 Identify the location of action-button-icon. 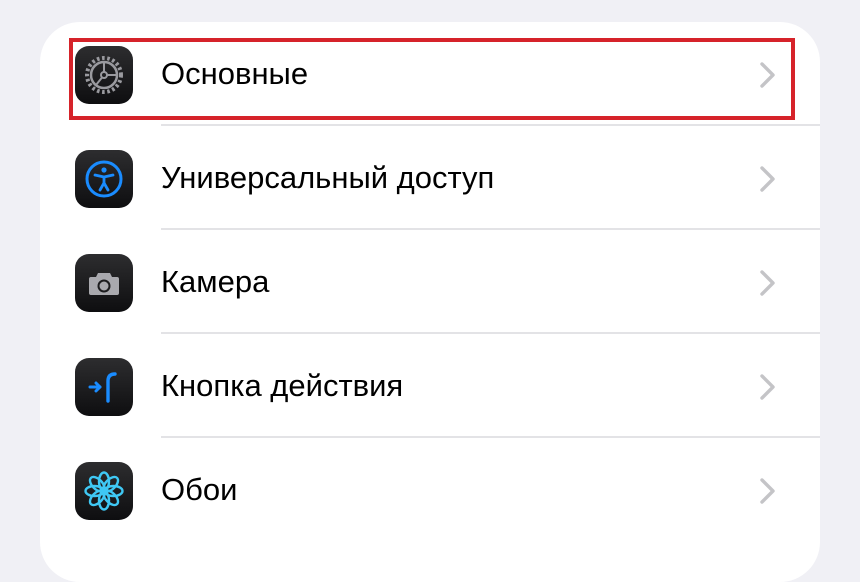
(104, 387).